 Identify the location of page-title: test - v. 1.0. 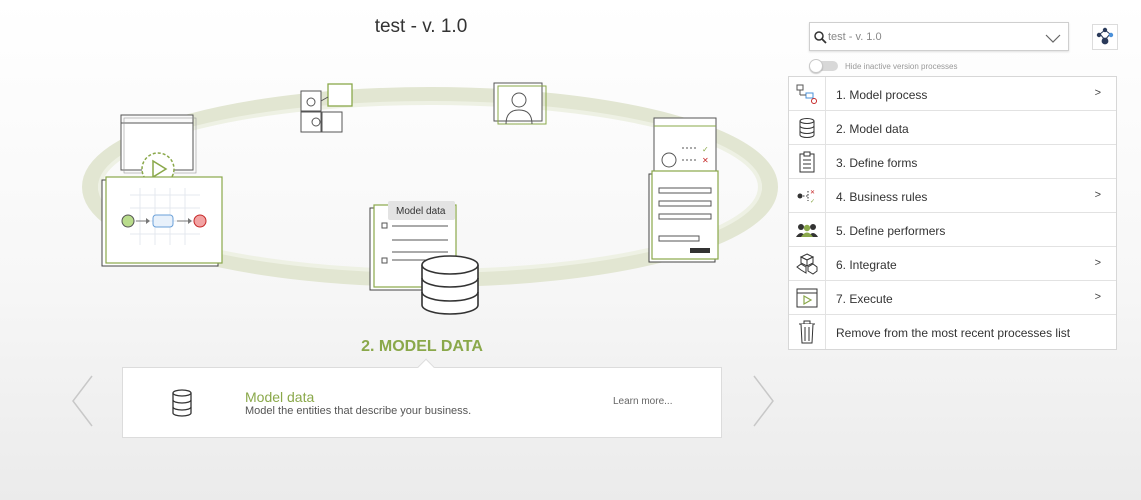
(421, 26).